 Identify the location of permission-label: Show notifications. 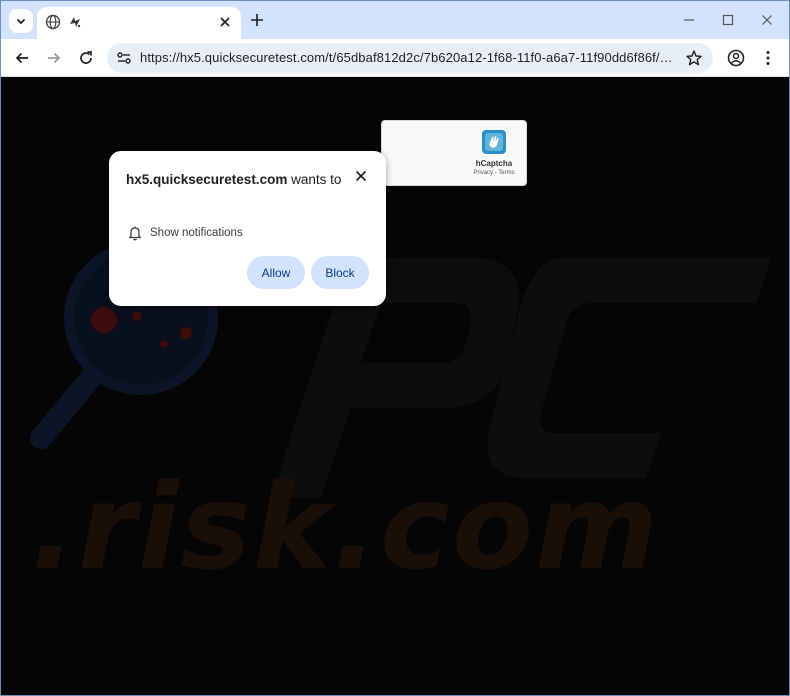
(196, 233).